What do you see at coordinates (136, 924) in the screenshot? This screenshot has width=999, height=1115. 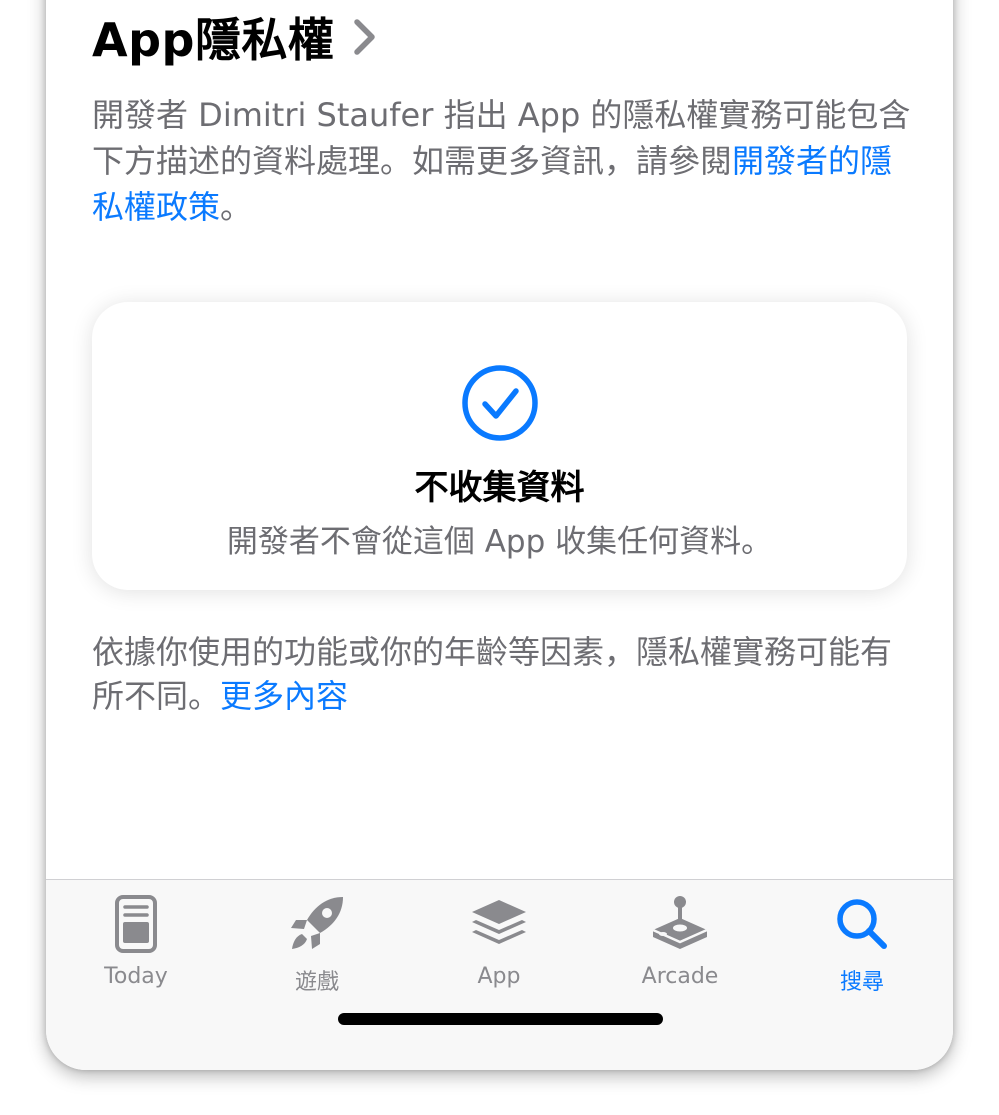 I see `today-icon` at bounding box center [136, 924].